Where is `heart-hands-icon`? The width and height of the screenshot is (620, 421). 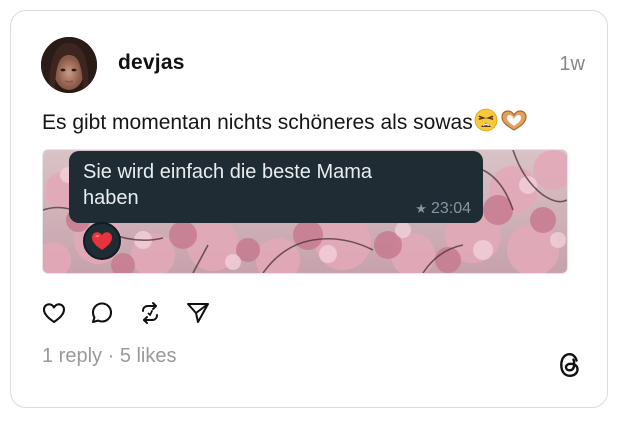
heart-hands-icon is located at coordinates (514, 123).